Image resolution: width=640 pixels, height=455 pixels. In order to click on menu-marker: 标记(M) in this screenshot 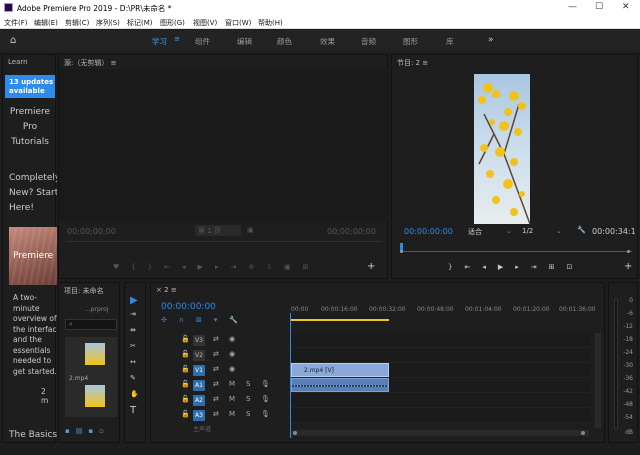, I will do `click(140, 23)`.